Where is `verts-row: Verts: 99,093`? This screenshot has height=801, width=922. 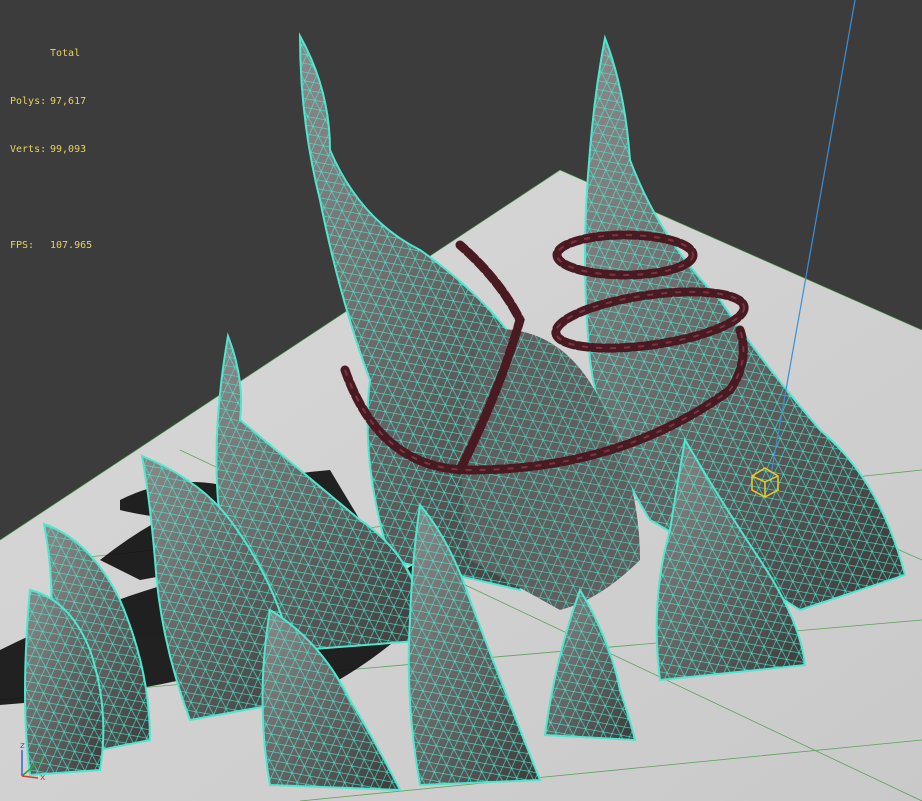
verts-row: Verts: 99,093 is located at coordinates (51, 150).